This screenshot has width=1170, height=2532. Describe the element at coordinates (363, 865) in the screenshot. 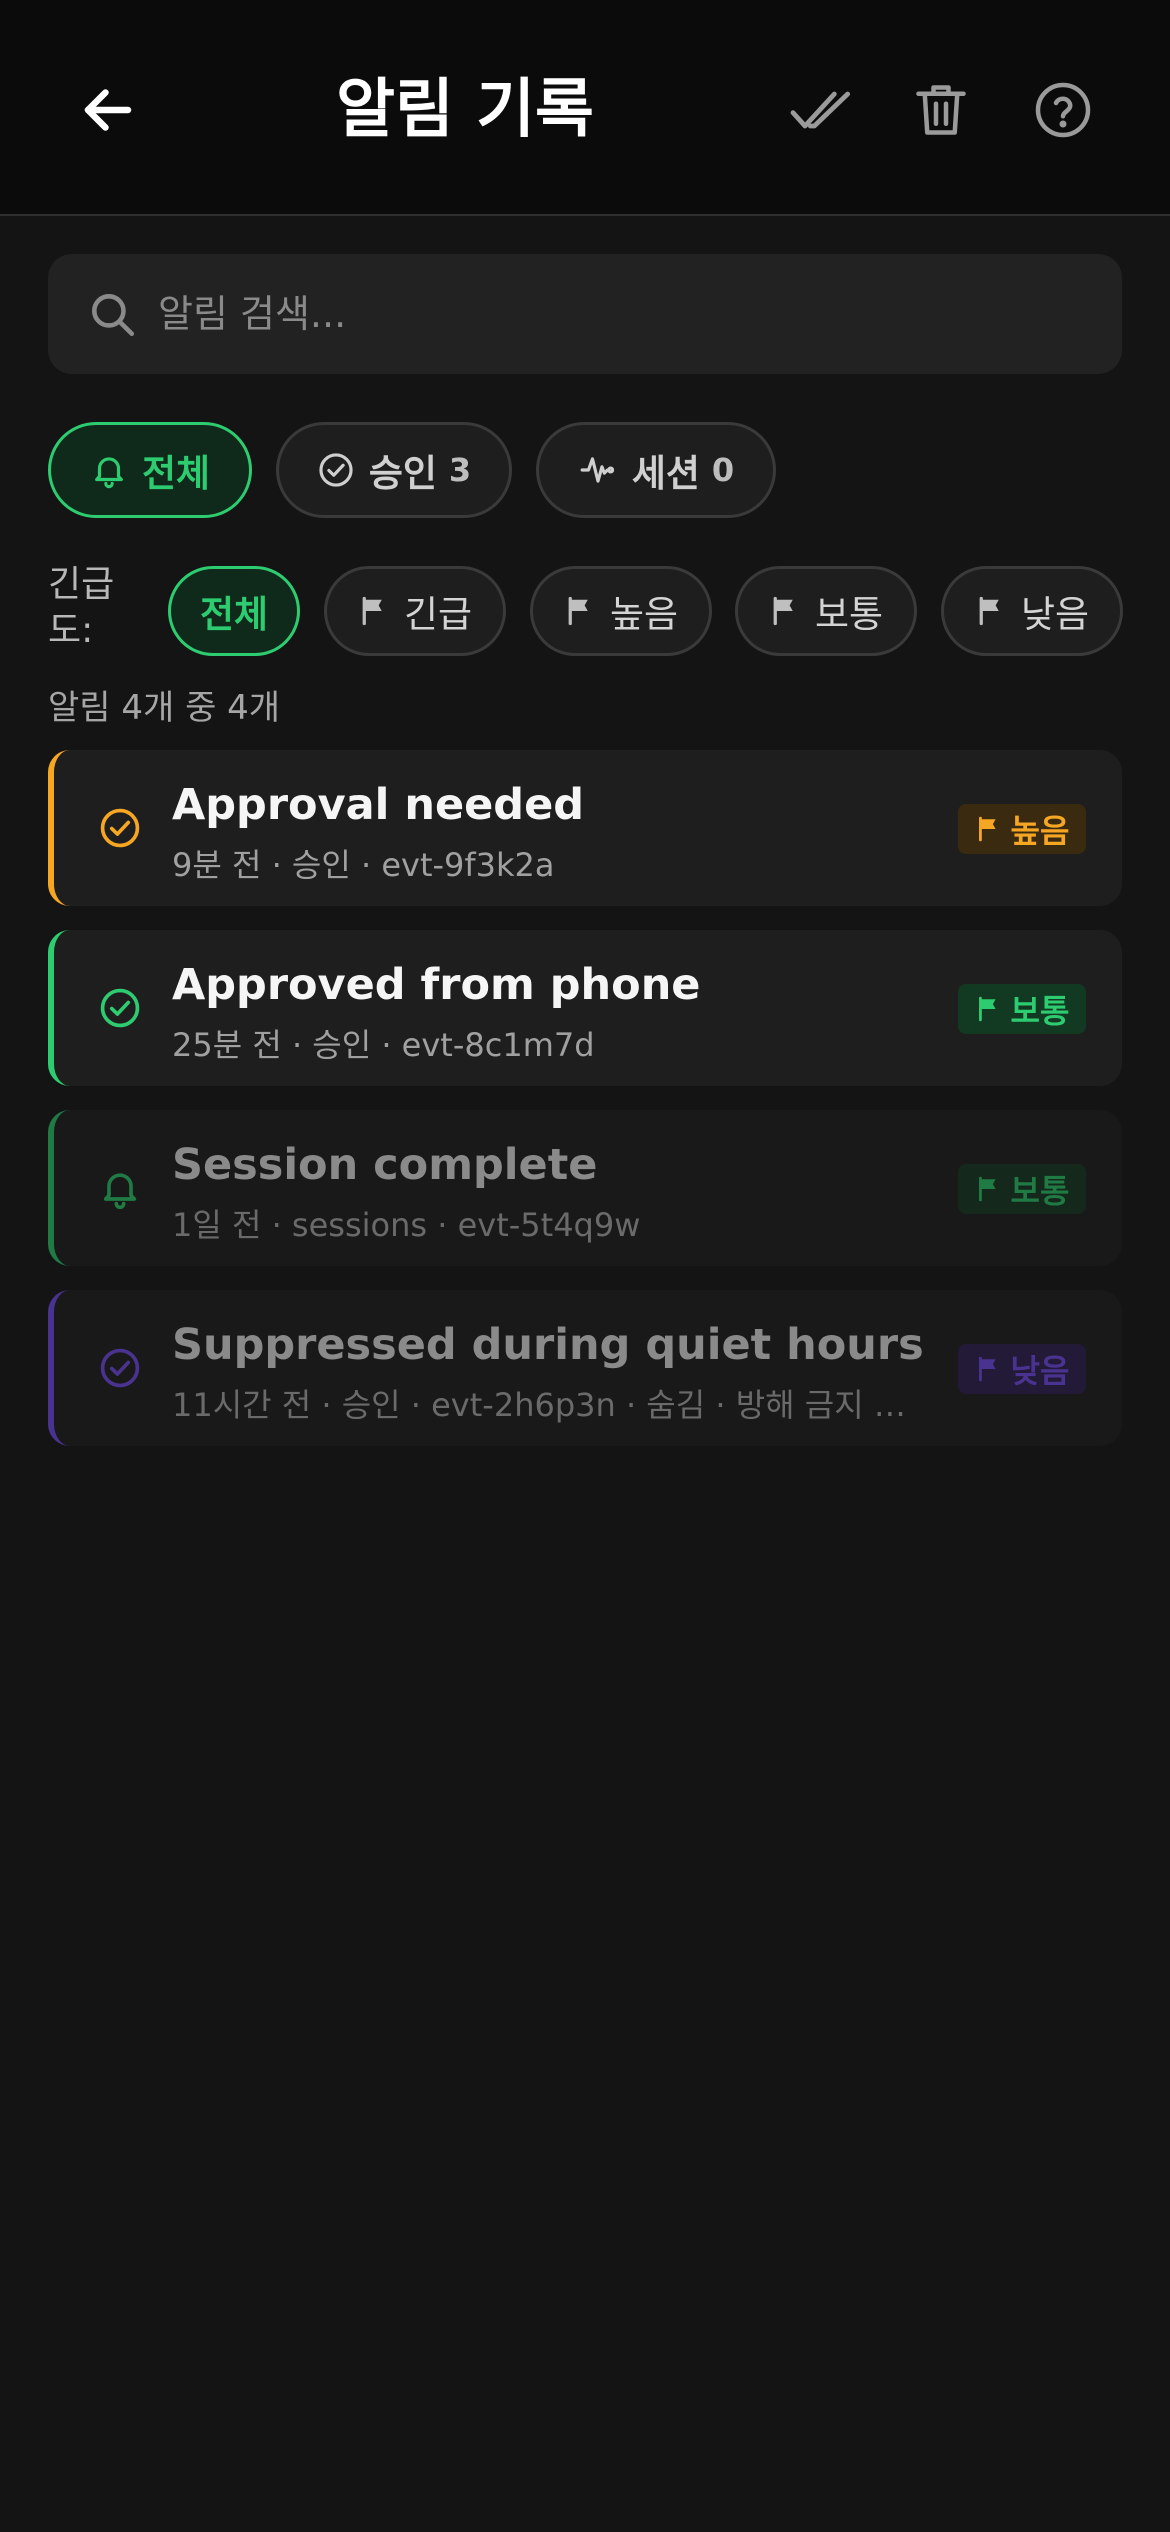

I see `notification-meta: 9분 전 · 승인 · evt-9f3k2a` at that location.